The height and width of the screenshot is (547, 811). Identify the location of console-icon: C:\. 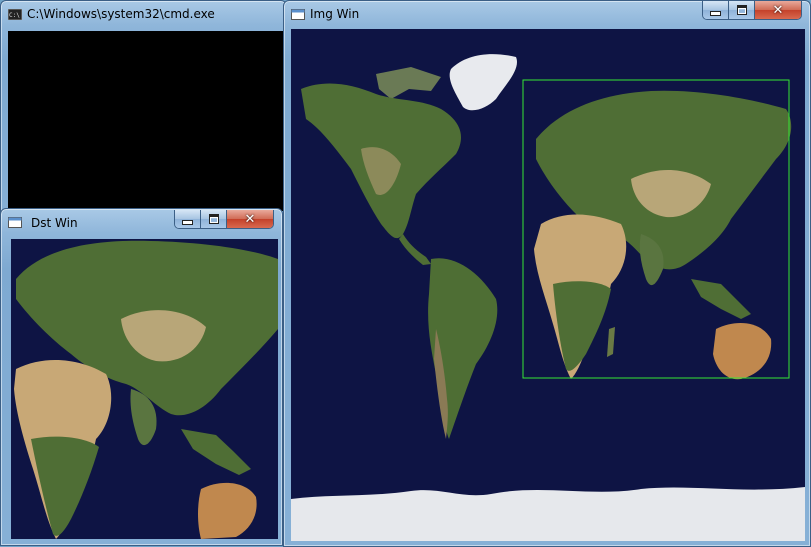
(15, 14).